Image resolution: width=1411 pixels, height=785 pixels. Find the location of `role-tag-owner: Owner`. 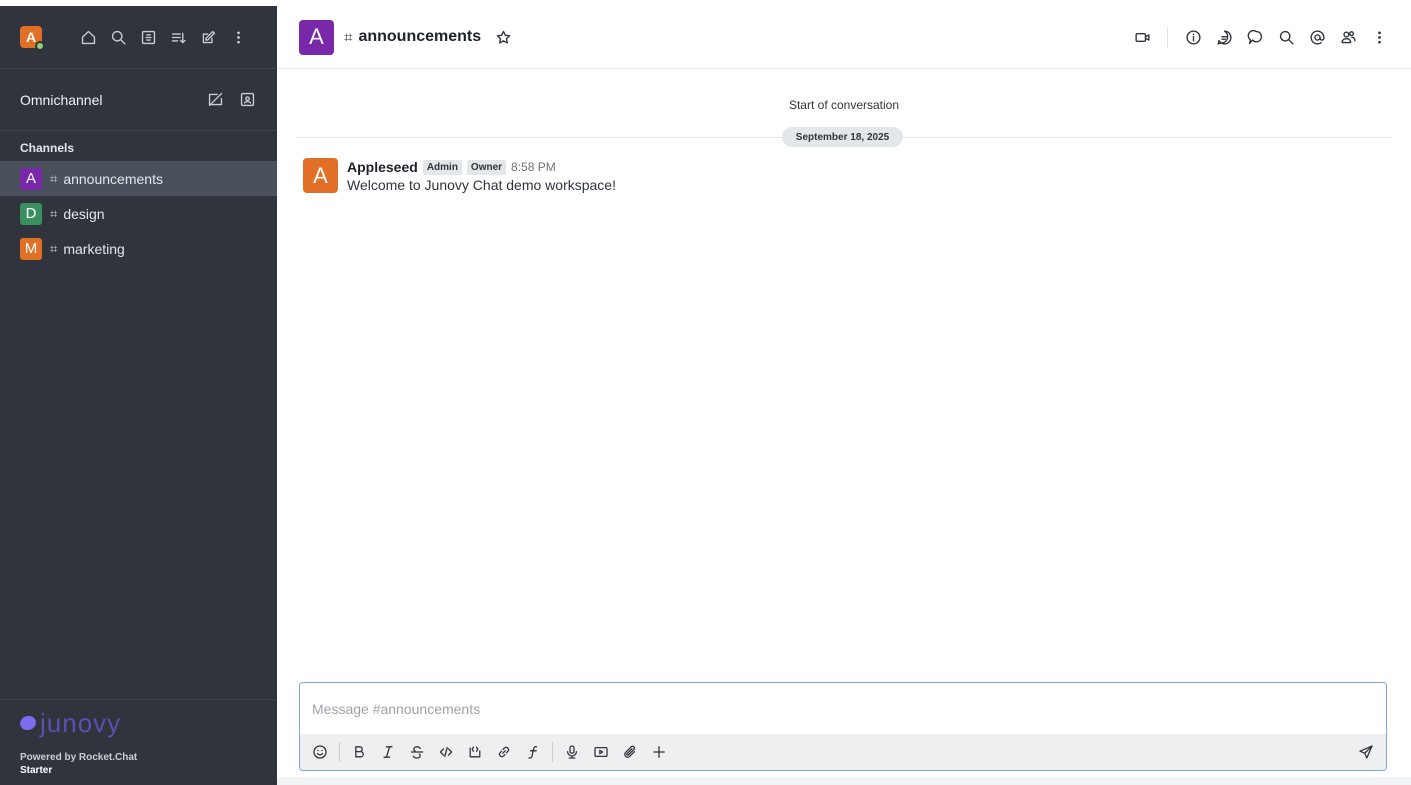

role-tag-owner: Owner is located at coordinates (486, 167).